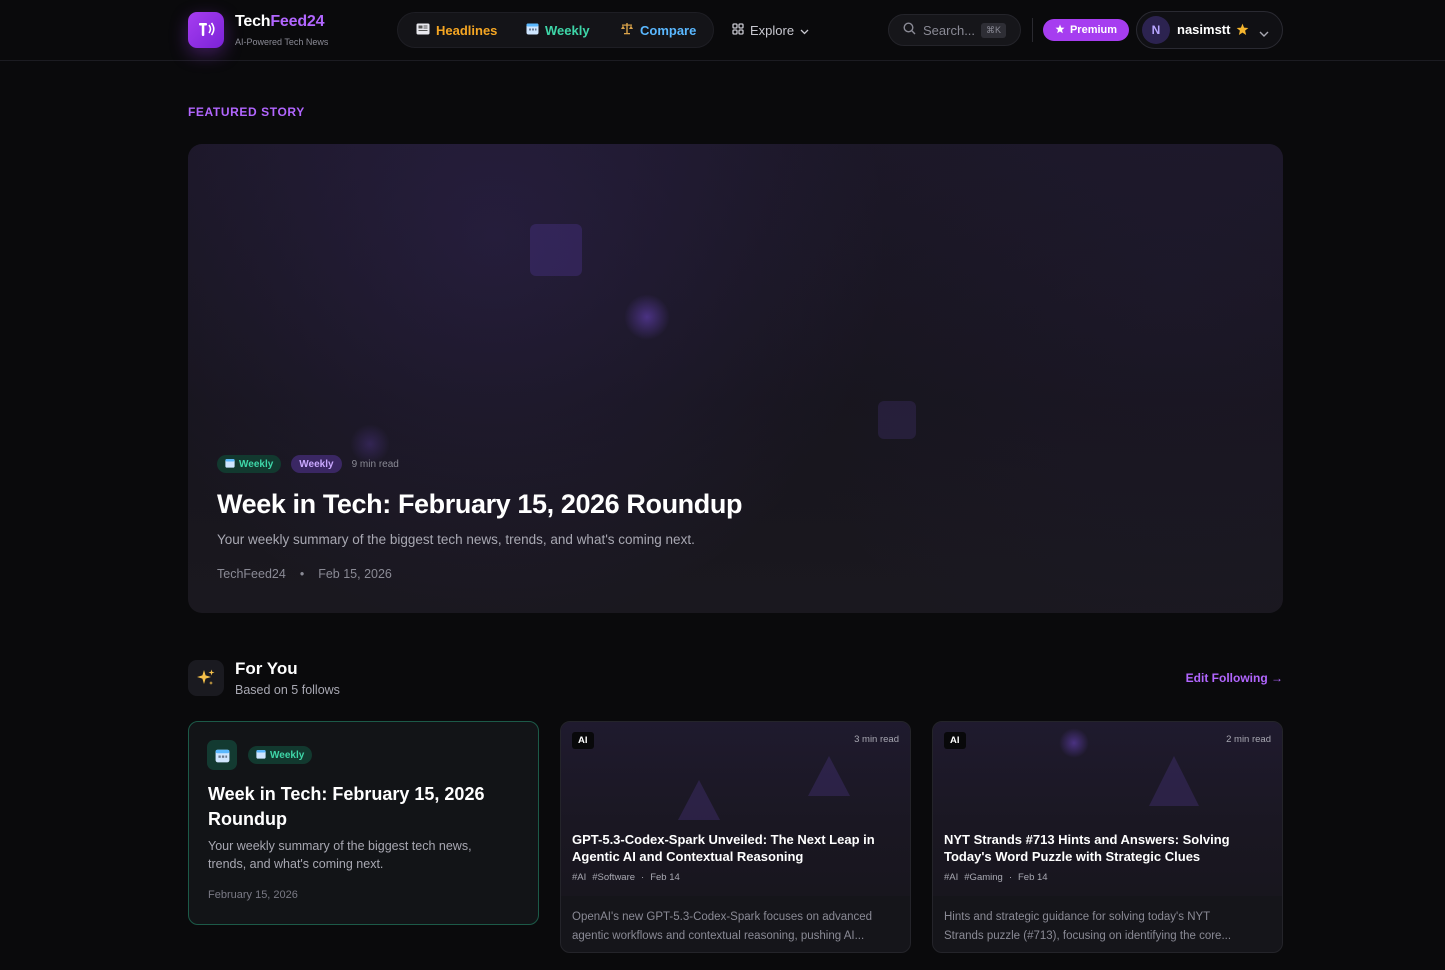 This screenshot has width=1445, height=970. Describe the element at coordinates (206, 678) in the screenshot. I see `sparkles-icon` at that location.